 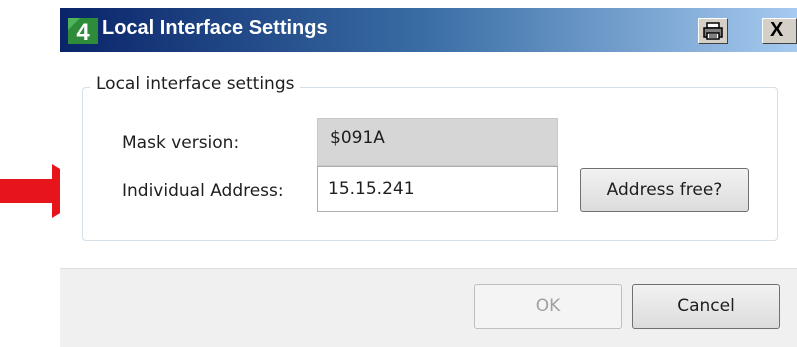 What do you see at coordinates (181, 143) in the screenshot?
I see `mask-version-label: Mask version:` at bounding box center [181, 143].